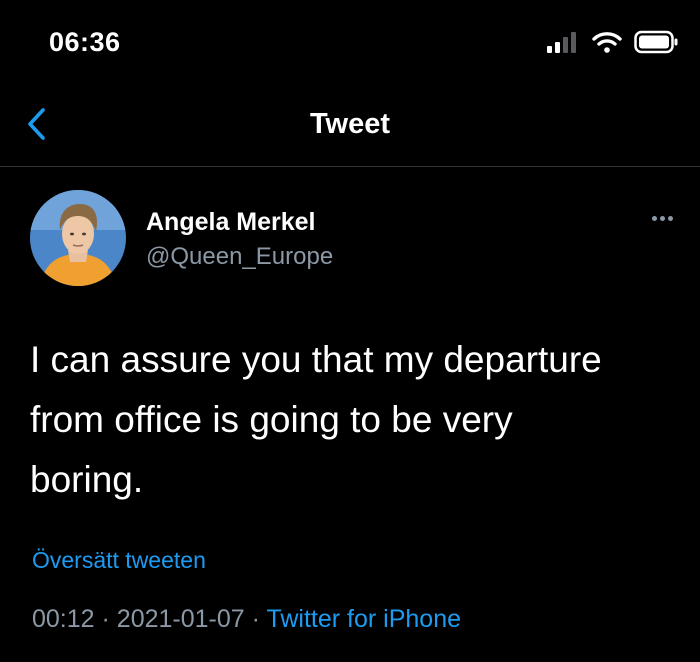 The height and width of the screenshot is (662, 700). Describe the element at coordinates (607, 44) in the screenshot. I see `wifi-icon` at that location.